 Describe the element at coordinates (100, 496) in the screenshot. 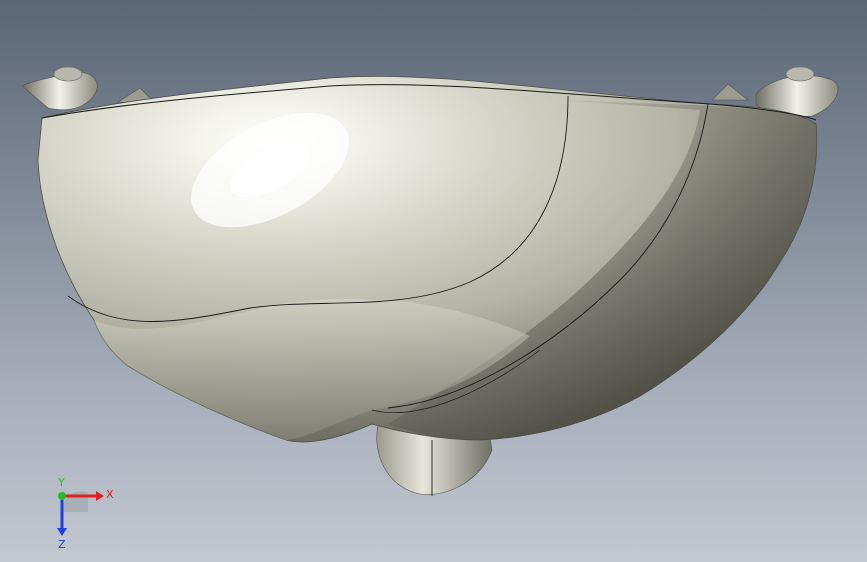

I see `x-axis-arrow-icon` at that location.